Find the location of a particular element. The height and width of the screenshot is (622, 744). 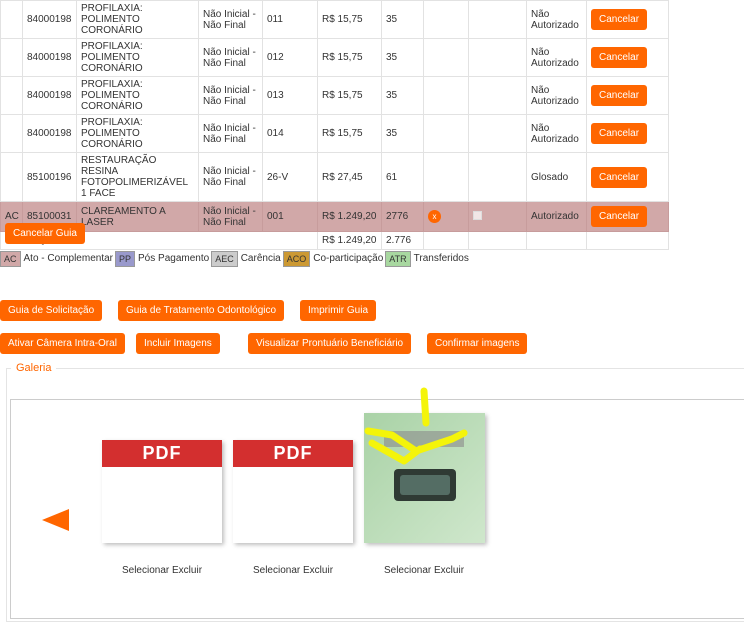

confirmar-imagens-button: Confirmar imagens is located at coordinates (477, 343).